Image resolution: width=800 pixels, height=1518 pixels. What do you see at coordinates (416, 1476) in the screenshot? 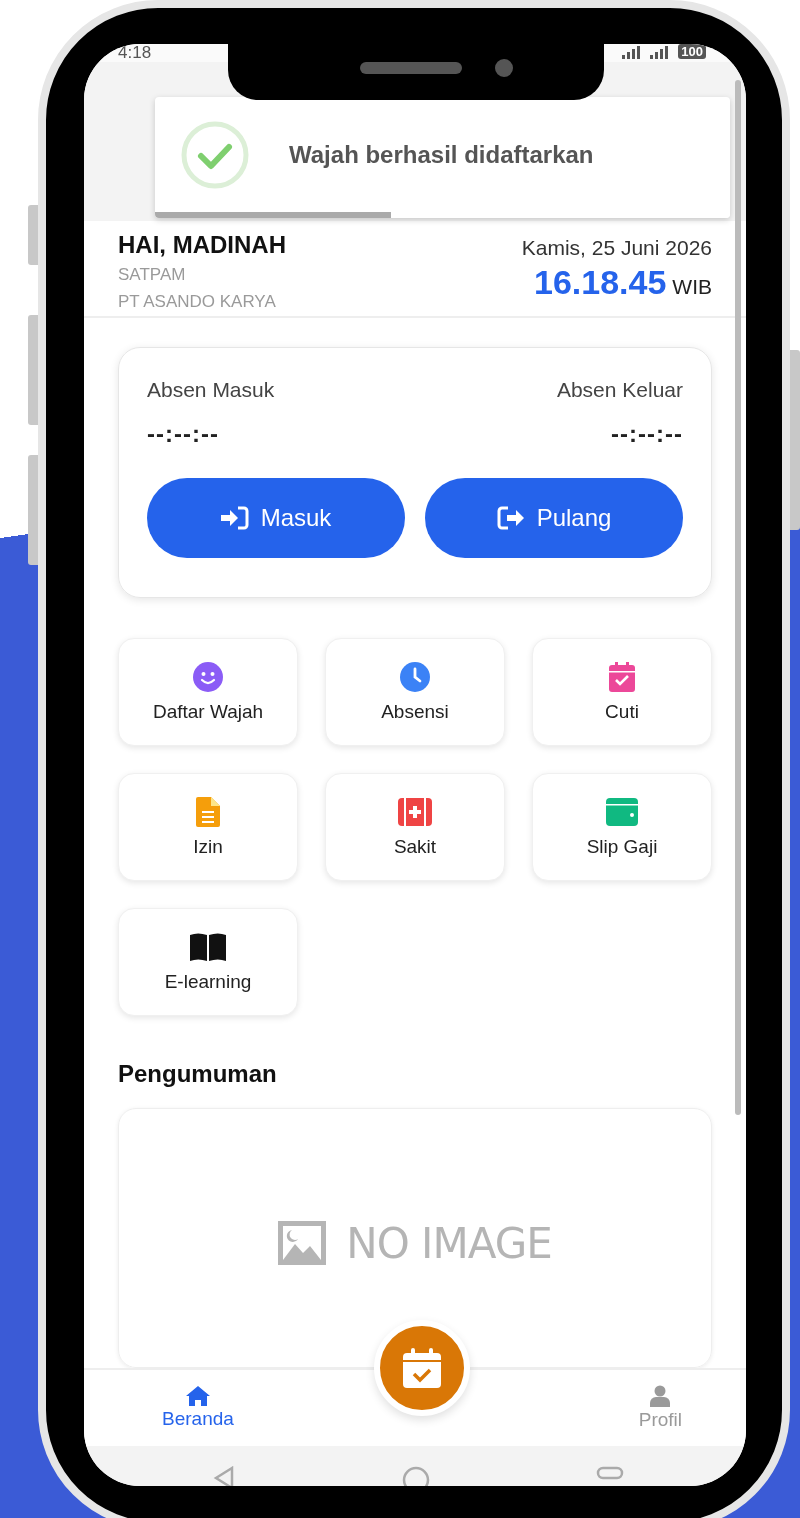
I see `home-button-icon` at bounding box center [416, 1476].